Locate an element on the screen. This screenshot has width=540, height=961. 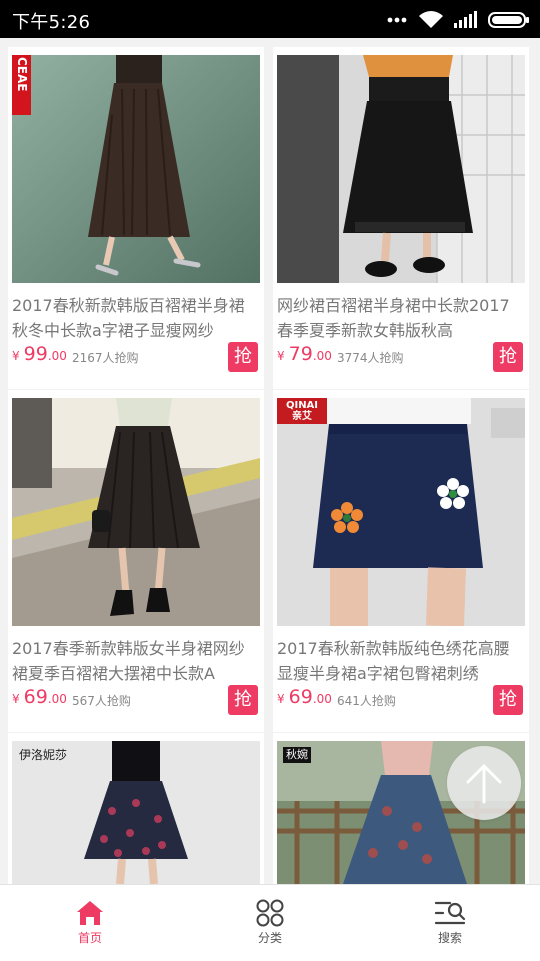
tab-home-label: 首页 is located at coordinates (89, 938).